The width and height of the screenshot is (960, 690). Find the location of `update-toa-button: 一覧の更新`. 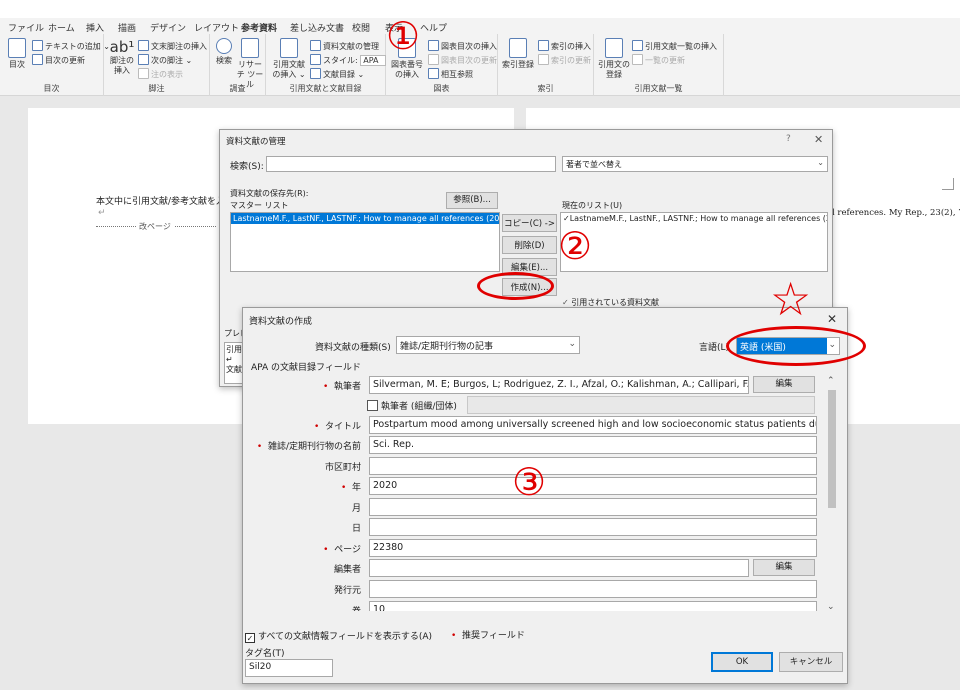

update-toa-button: 一覧の更新 is located at coordinates (658, 60).